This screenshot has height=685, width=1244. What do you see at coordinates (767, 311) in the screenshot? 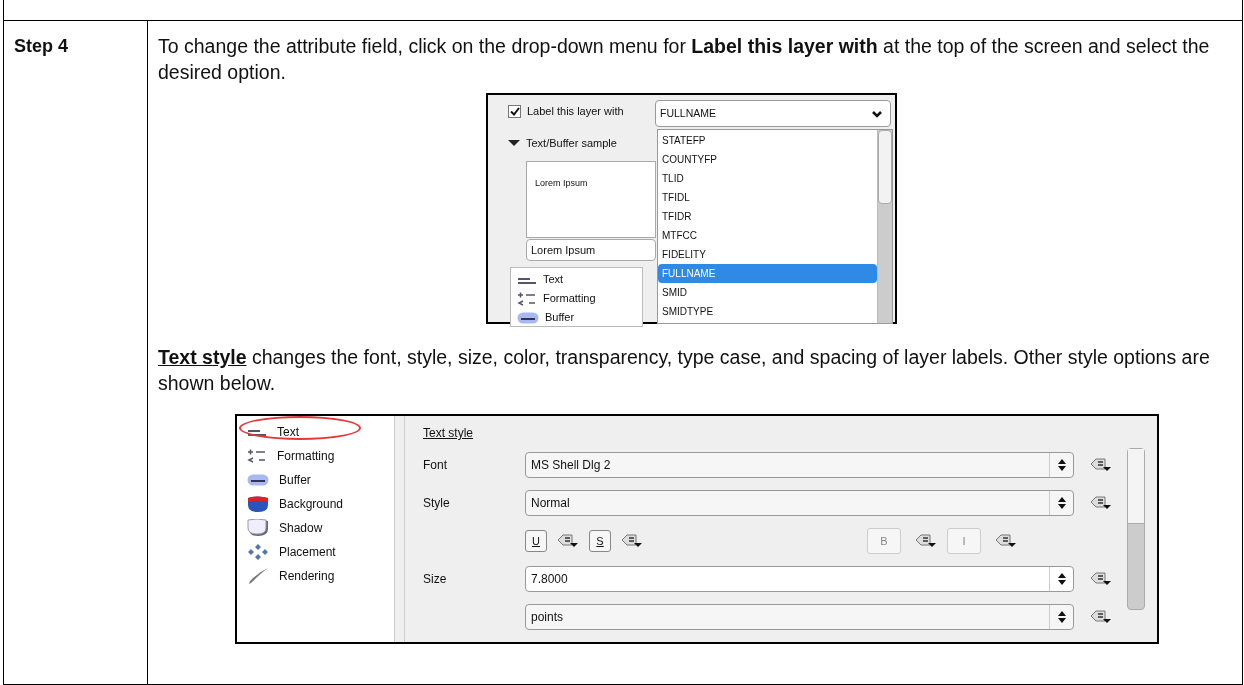
I see `dropdown-option: SMIDTYPE` at bounding box center [767, 311].